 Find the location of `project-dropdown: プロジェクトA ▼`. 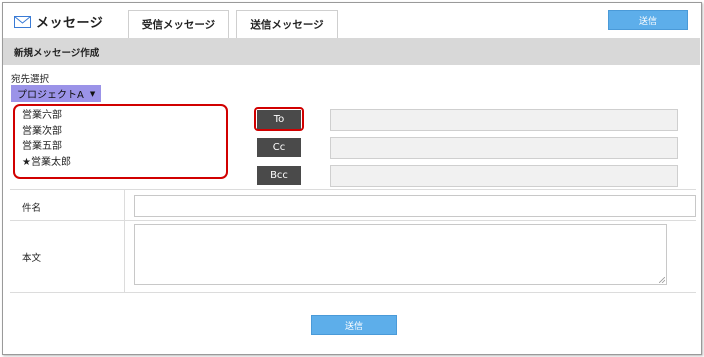

project-dropdown: プロジェクトA ▼ is located at coordinates (56, 93).